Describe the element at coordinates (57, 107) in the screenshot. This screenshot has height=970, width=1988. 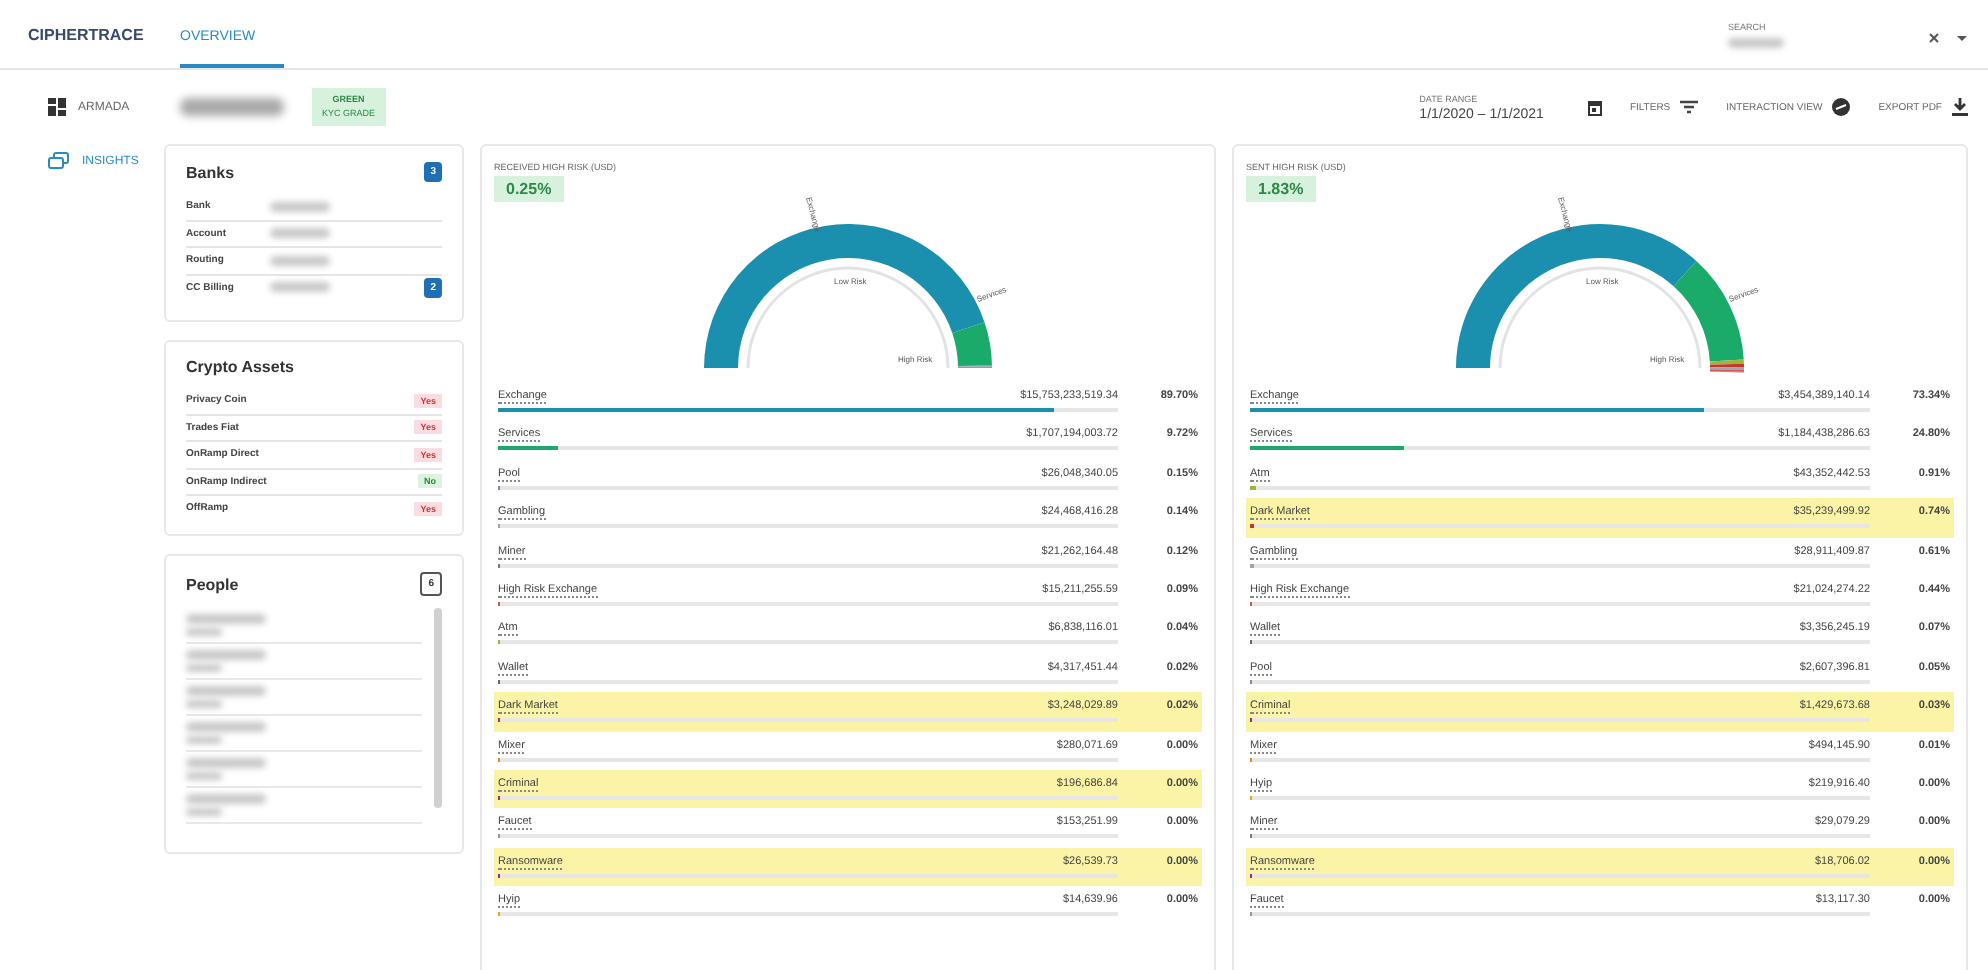
I see `grid-icon` at that location.